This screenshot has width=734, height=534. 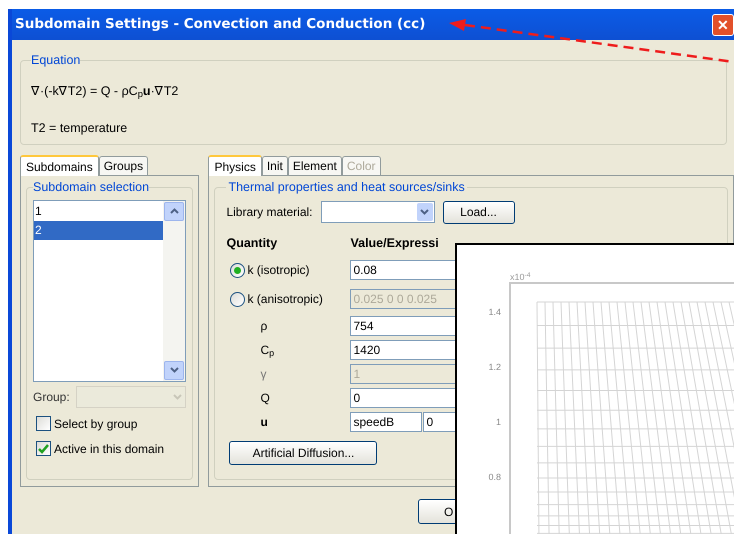 What do you see at coordinates (99, 230) in the screenshot?
I see `list-item: 2` at bounding box center [99, 230].